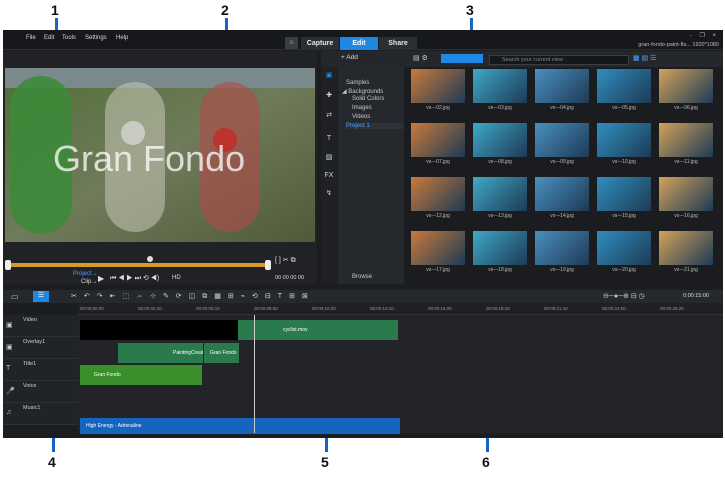  I want to click on music-clip: High Energy - Adrenaline, so click(240, 426).